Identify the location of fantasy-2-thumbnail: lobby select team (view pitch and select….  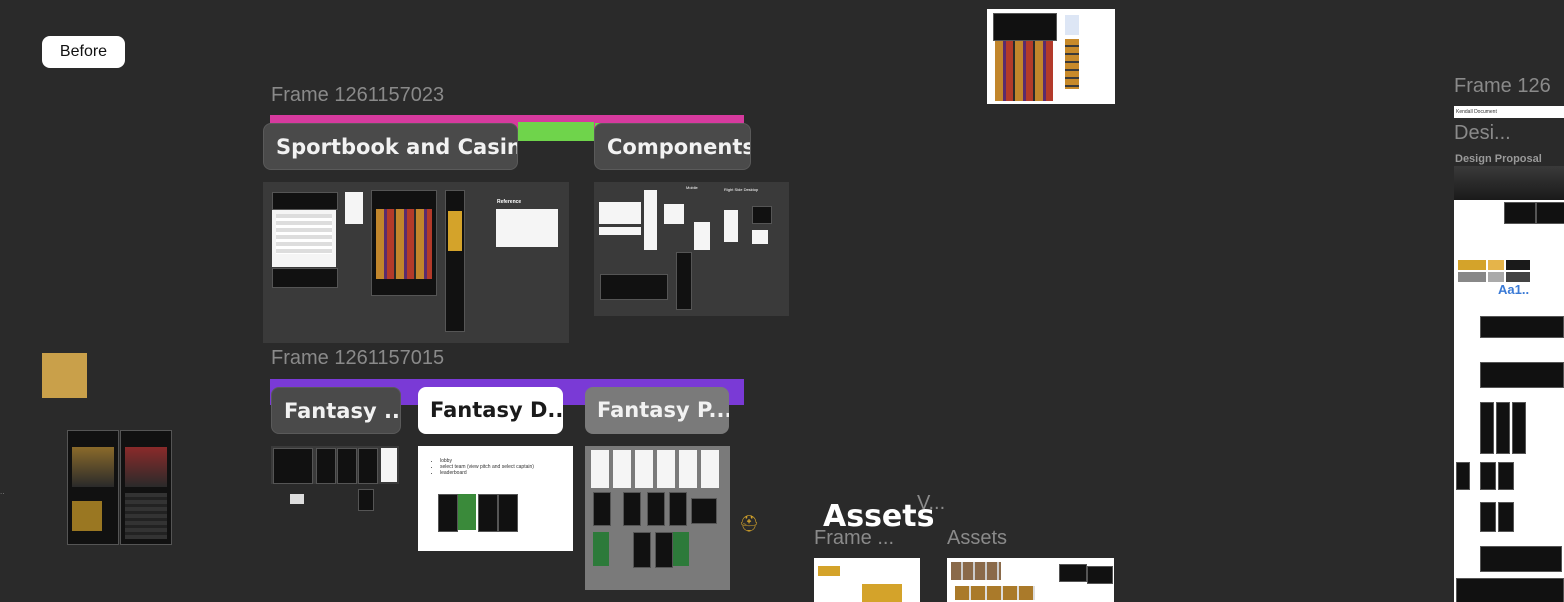
(495, 498).